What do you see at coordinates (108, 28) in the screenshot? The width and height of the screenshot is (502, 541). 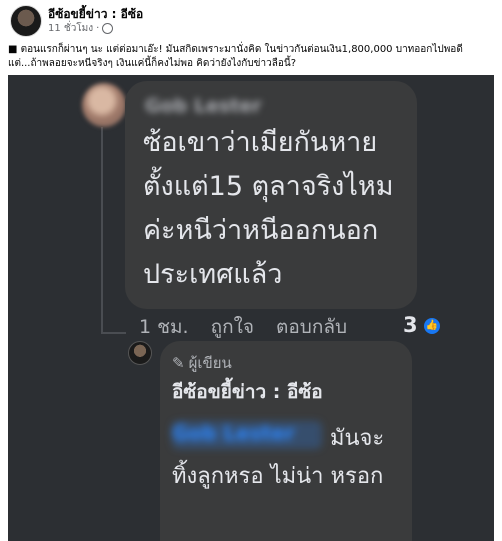 I see `globe-icon` at bounding box center [108, 28].